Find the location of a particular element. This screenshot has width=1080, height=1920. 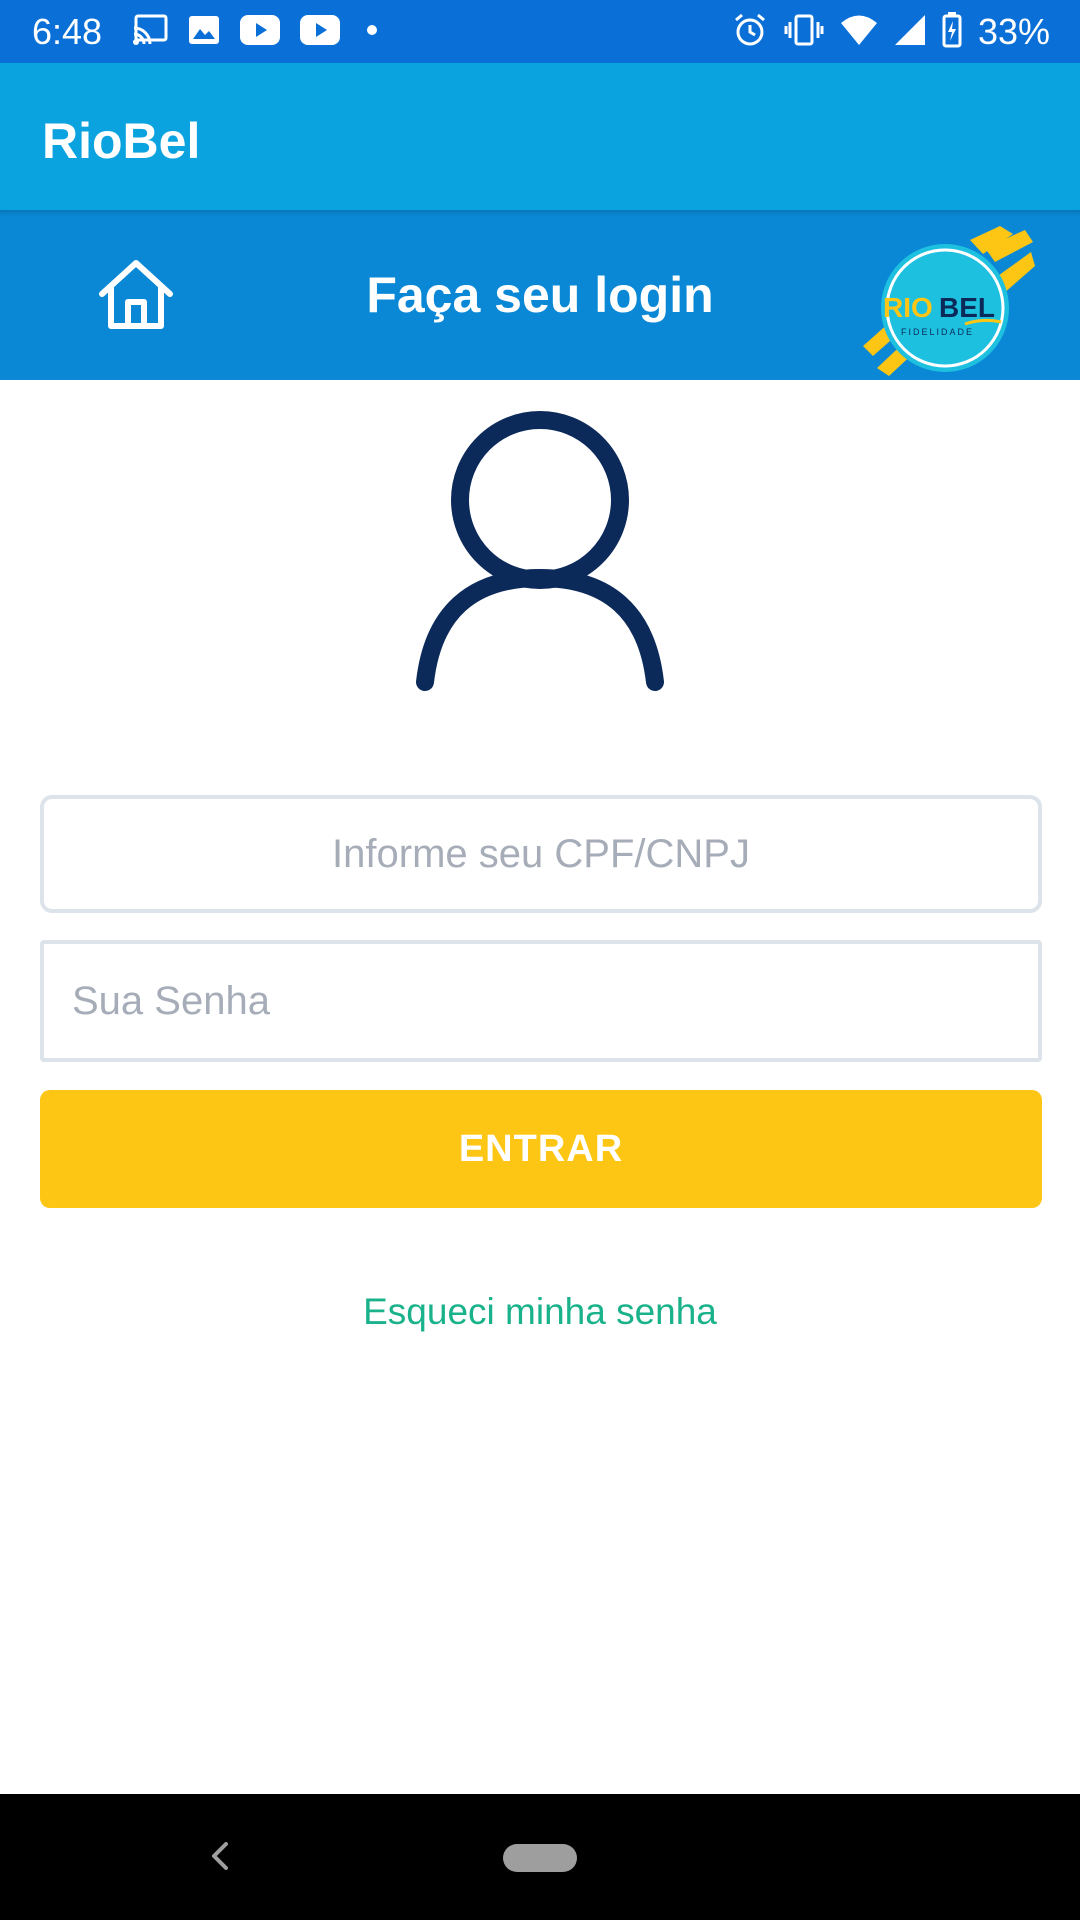

back-button is located at coordinates (220, 1858).